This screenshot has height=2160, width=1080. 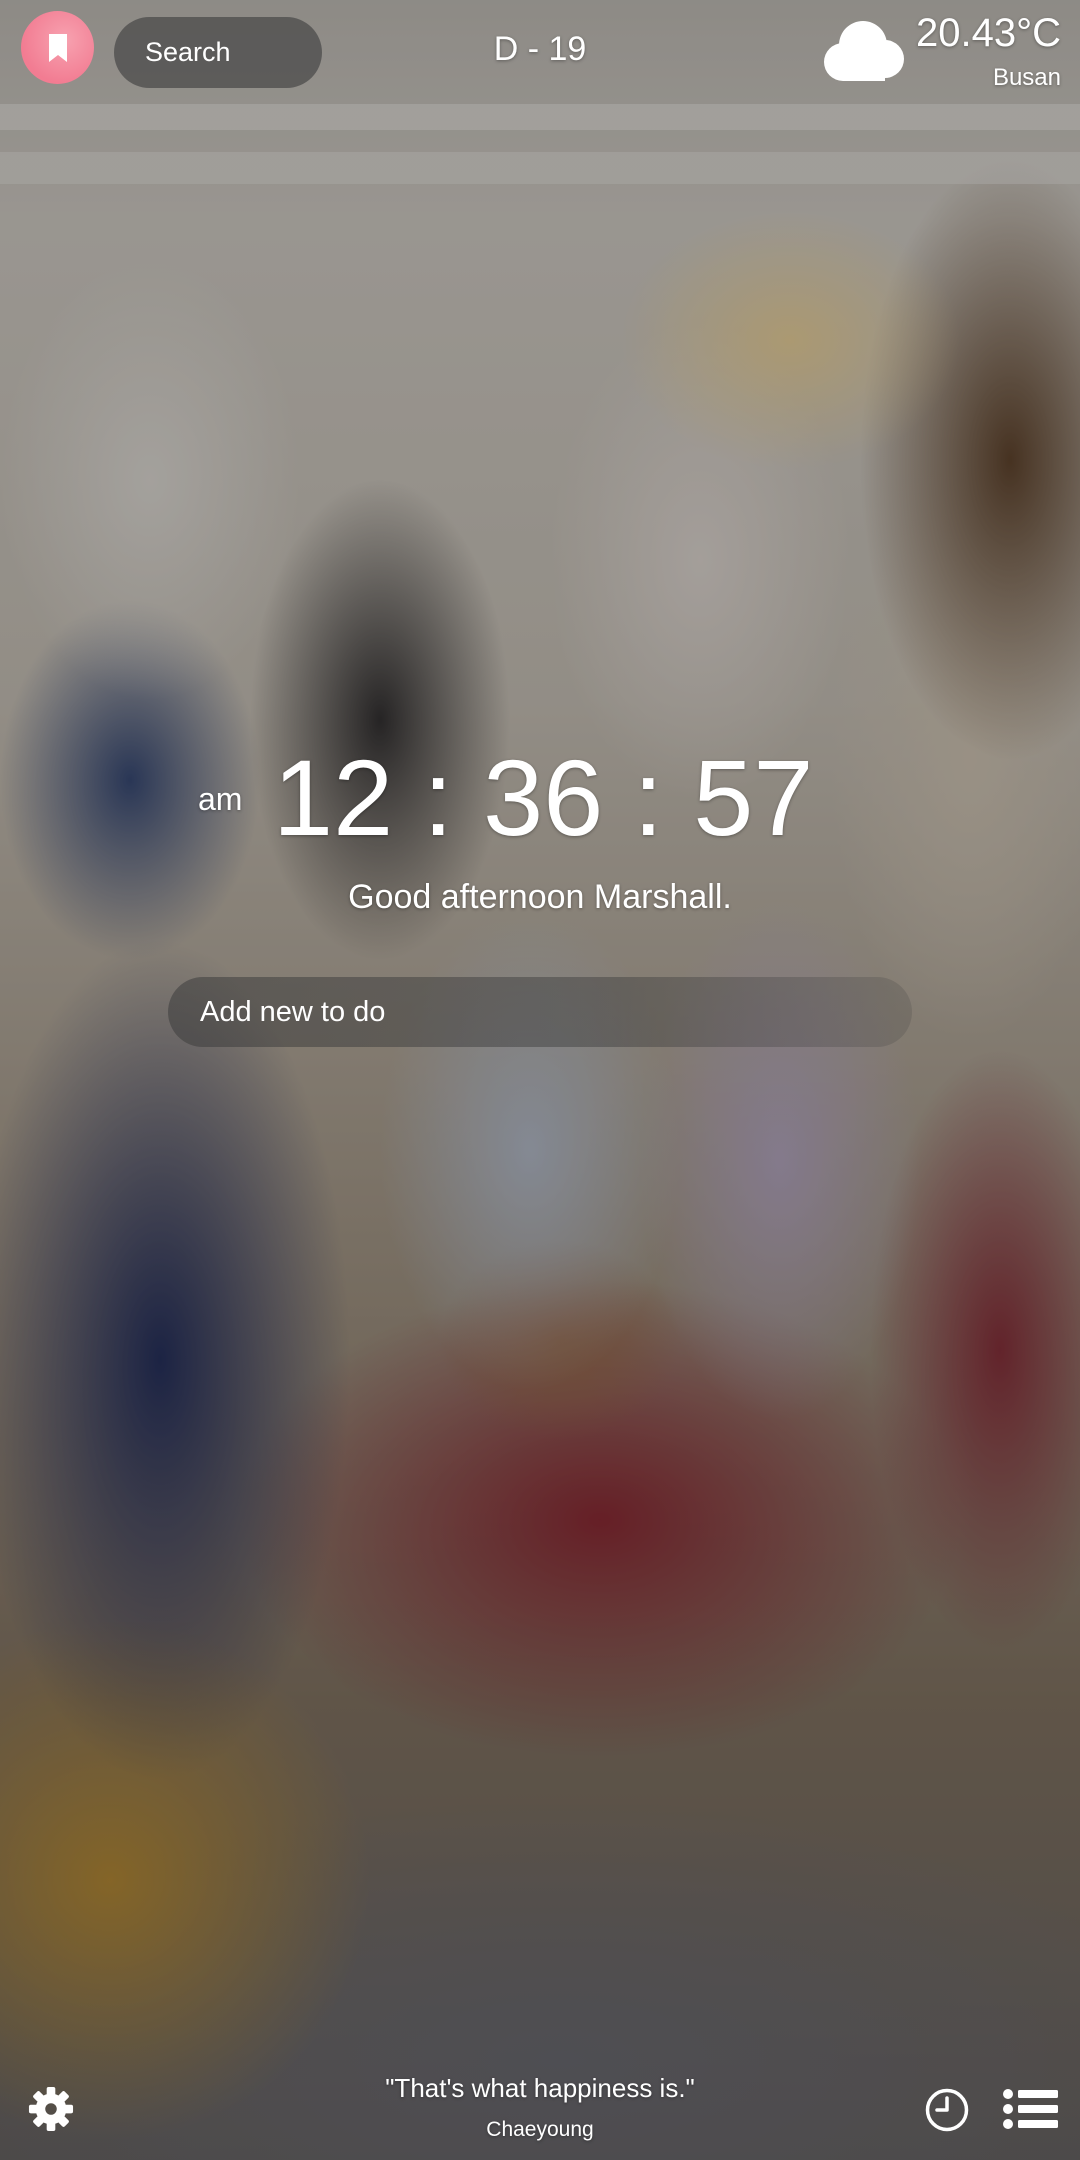 I want to click on todo-input-bar, so click(x=540, y=1012).